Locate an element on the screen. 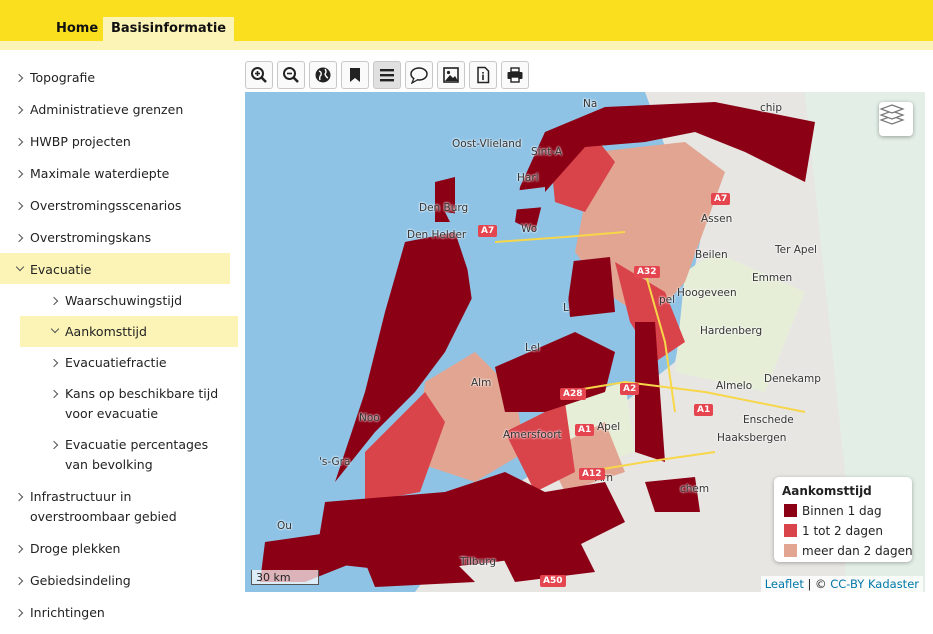 This screenshot has width=933, height=634. sidebar-item-kans-beschikbare-tijd: Kans op beschikbare tijd voor evacuatie is located at coordinates (152, 404).